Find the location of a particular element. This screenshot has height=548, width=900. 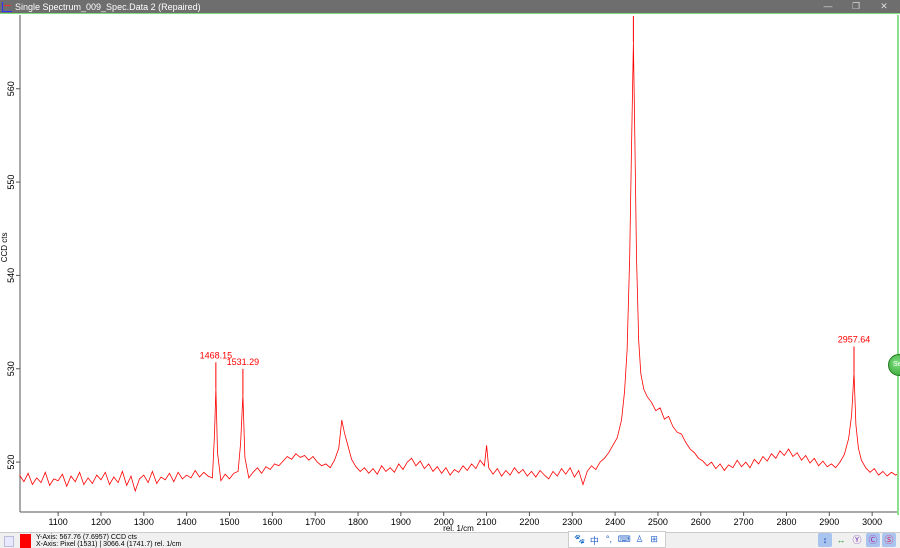

vertical-scale-icon: ↕ is located at coordinates (825, 540).